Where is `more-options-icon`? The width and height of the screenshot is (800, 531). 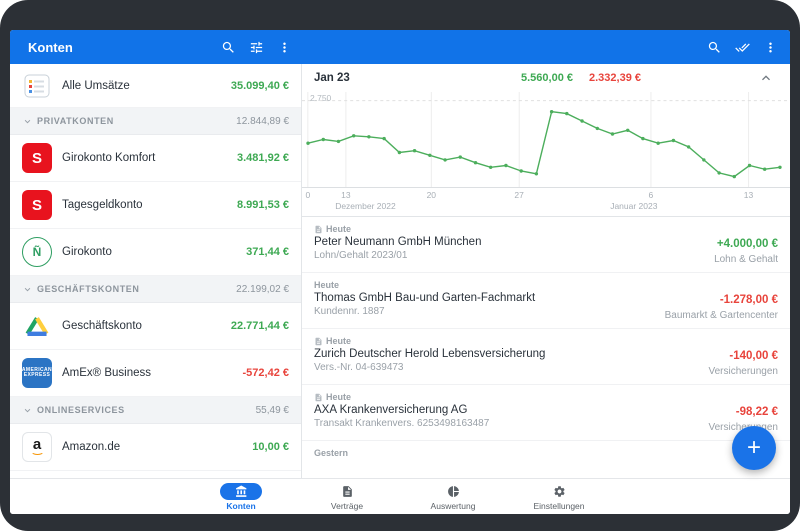
more-options-icon is located at coordinates (770, 47).